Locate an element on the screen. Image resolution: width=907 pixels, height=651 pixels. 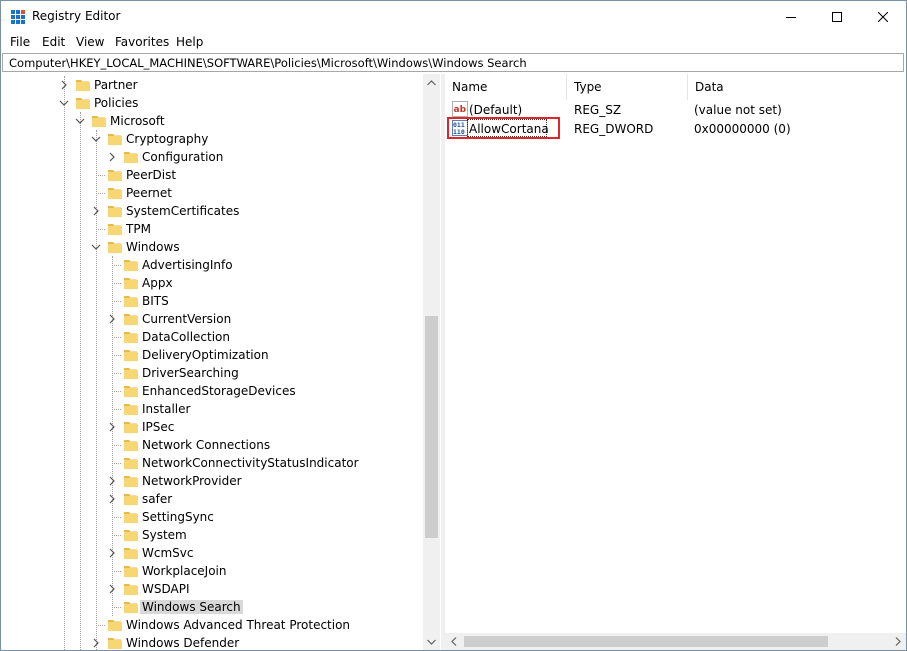
tree-vertical-scrollbar is located at coordinates (431, 362).